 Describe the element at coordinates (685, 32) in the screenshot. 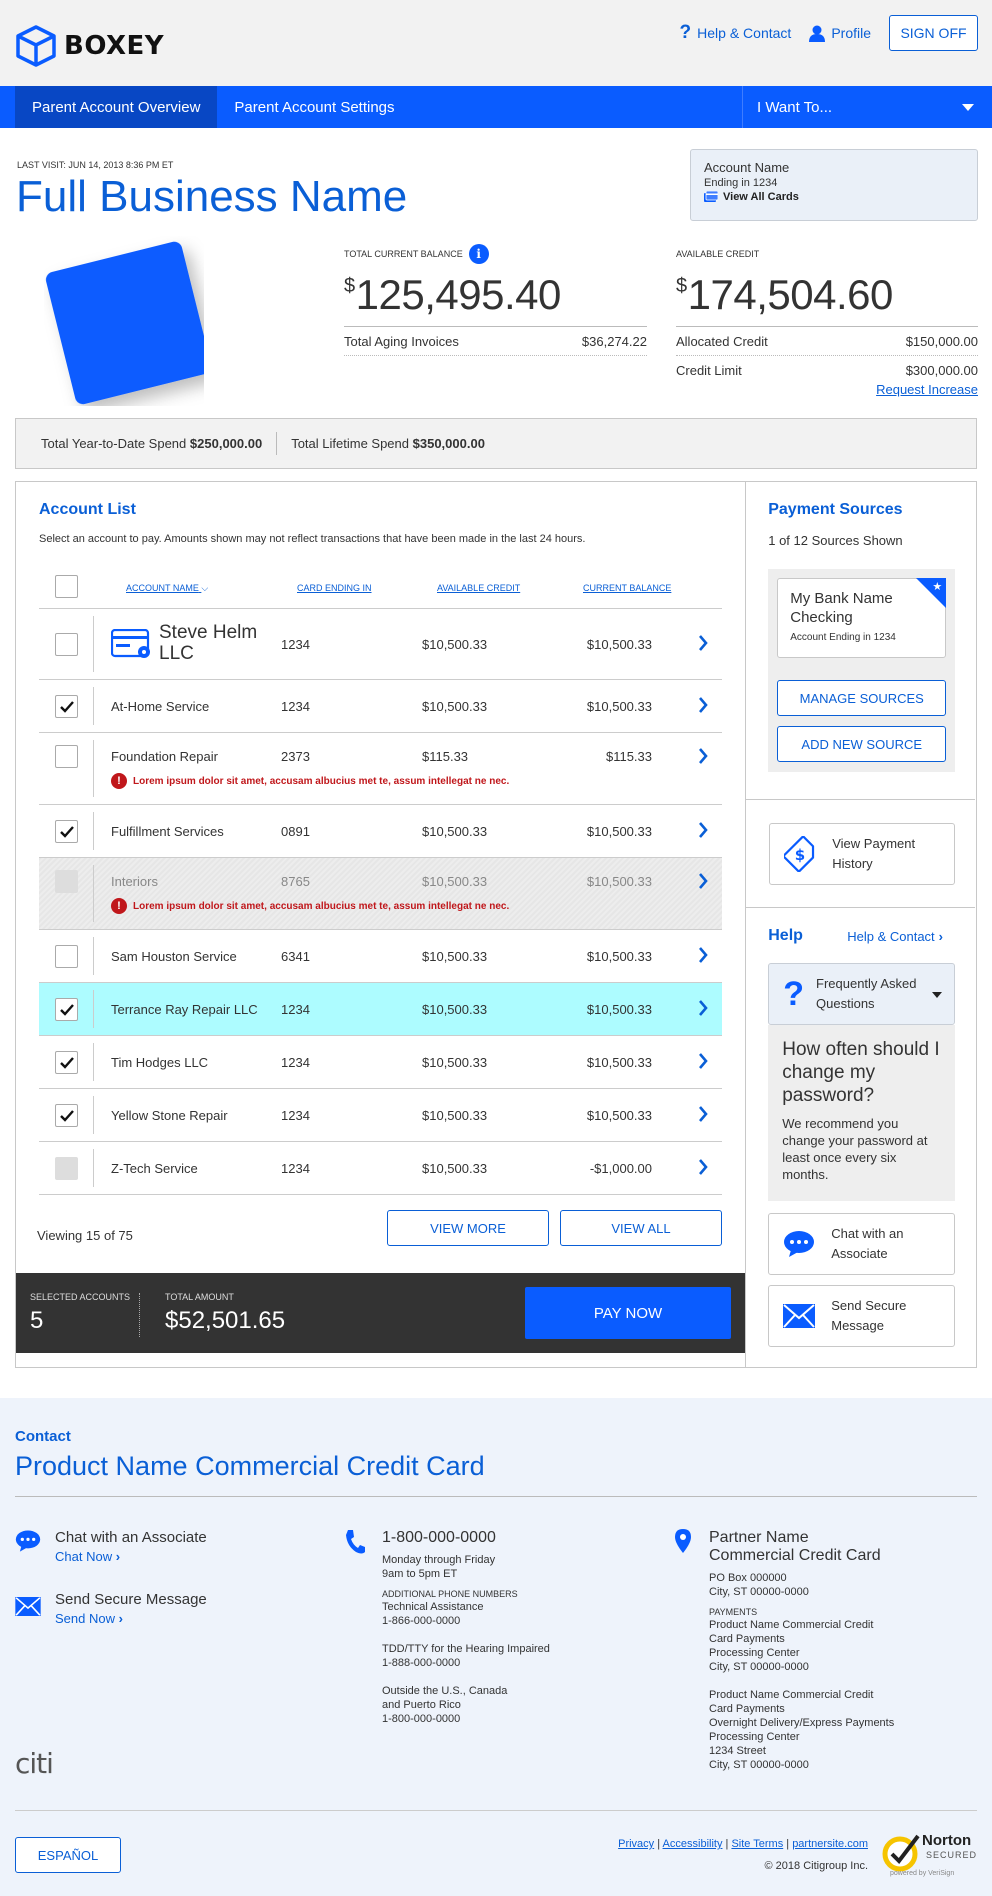

I see `question-icon: ?` at that location.